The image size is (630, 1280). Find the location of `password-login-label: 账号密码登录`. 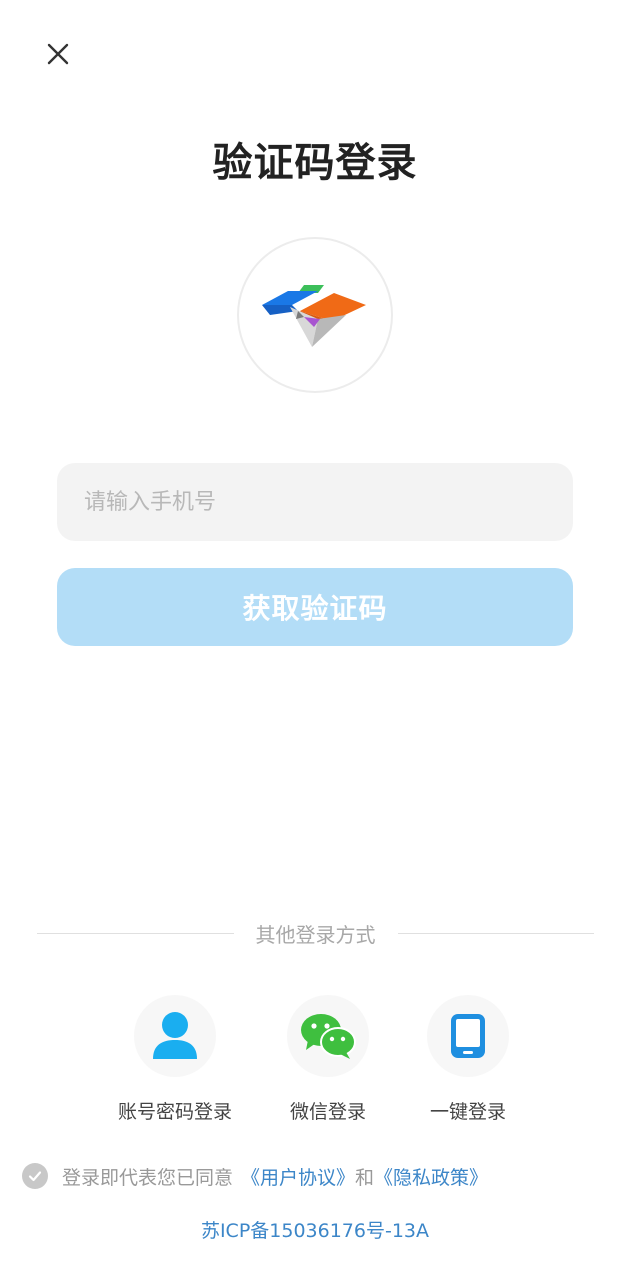

password-login-label: 账号密码登录 is located at coordinates (174, 1112).